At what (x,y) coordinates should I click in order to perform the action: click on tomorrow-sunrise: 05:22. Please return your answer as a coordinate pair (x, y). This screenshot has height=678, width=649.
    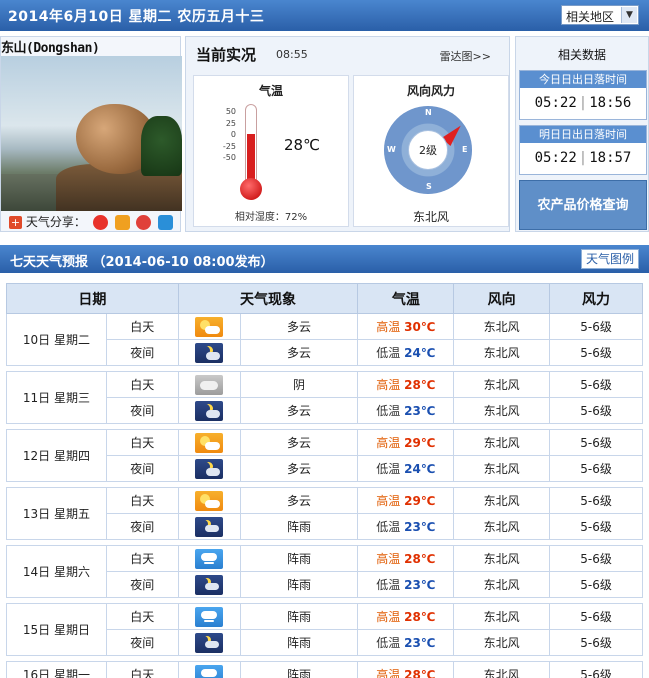
    Looking at the image, I should click on (555, 158).